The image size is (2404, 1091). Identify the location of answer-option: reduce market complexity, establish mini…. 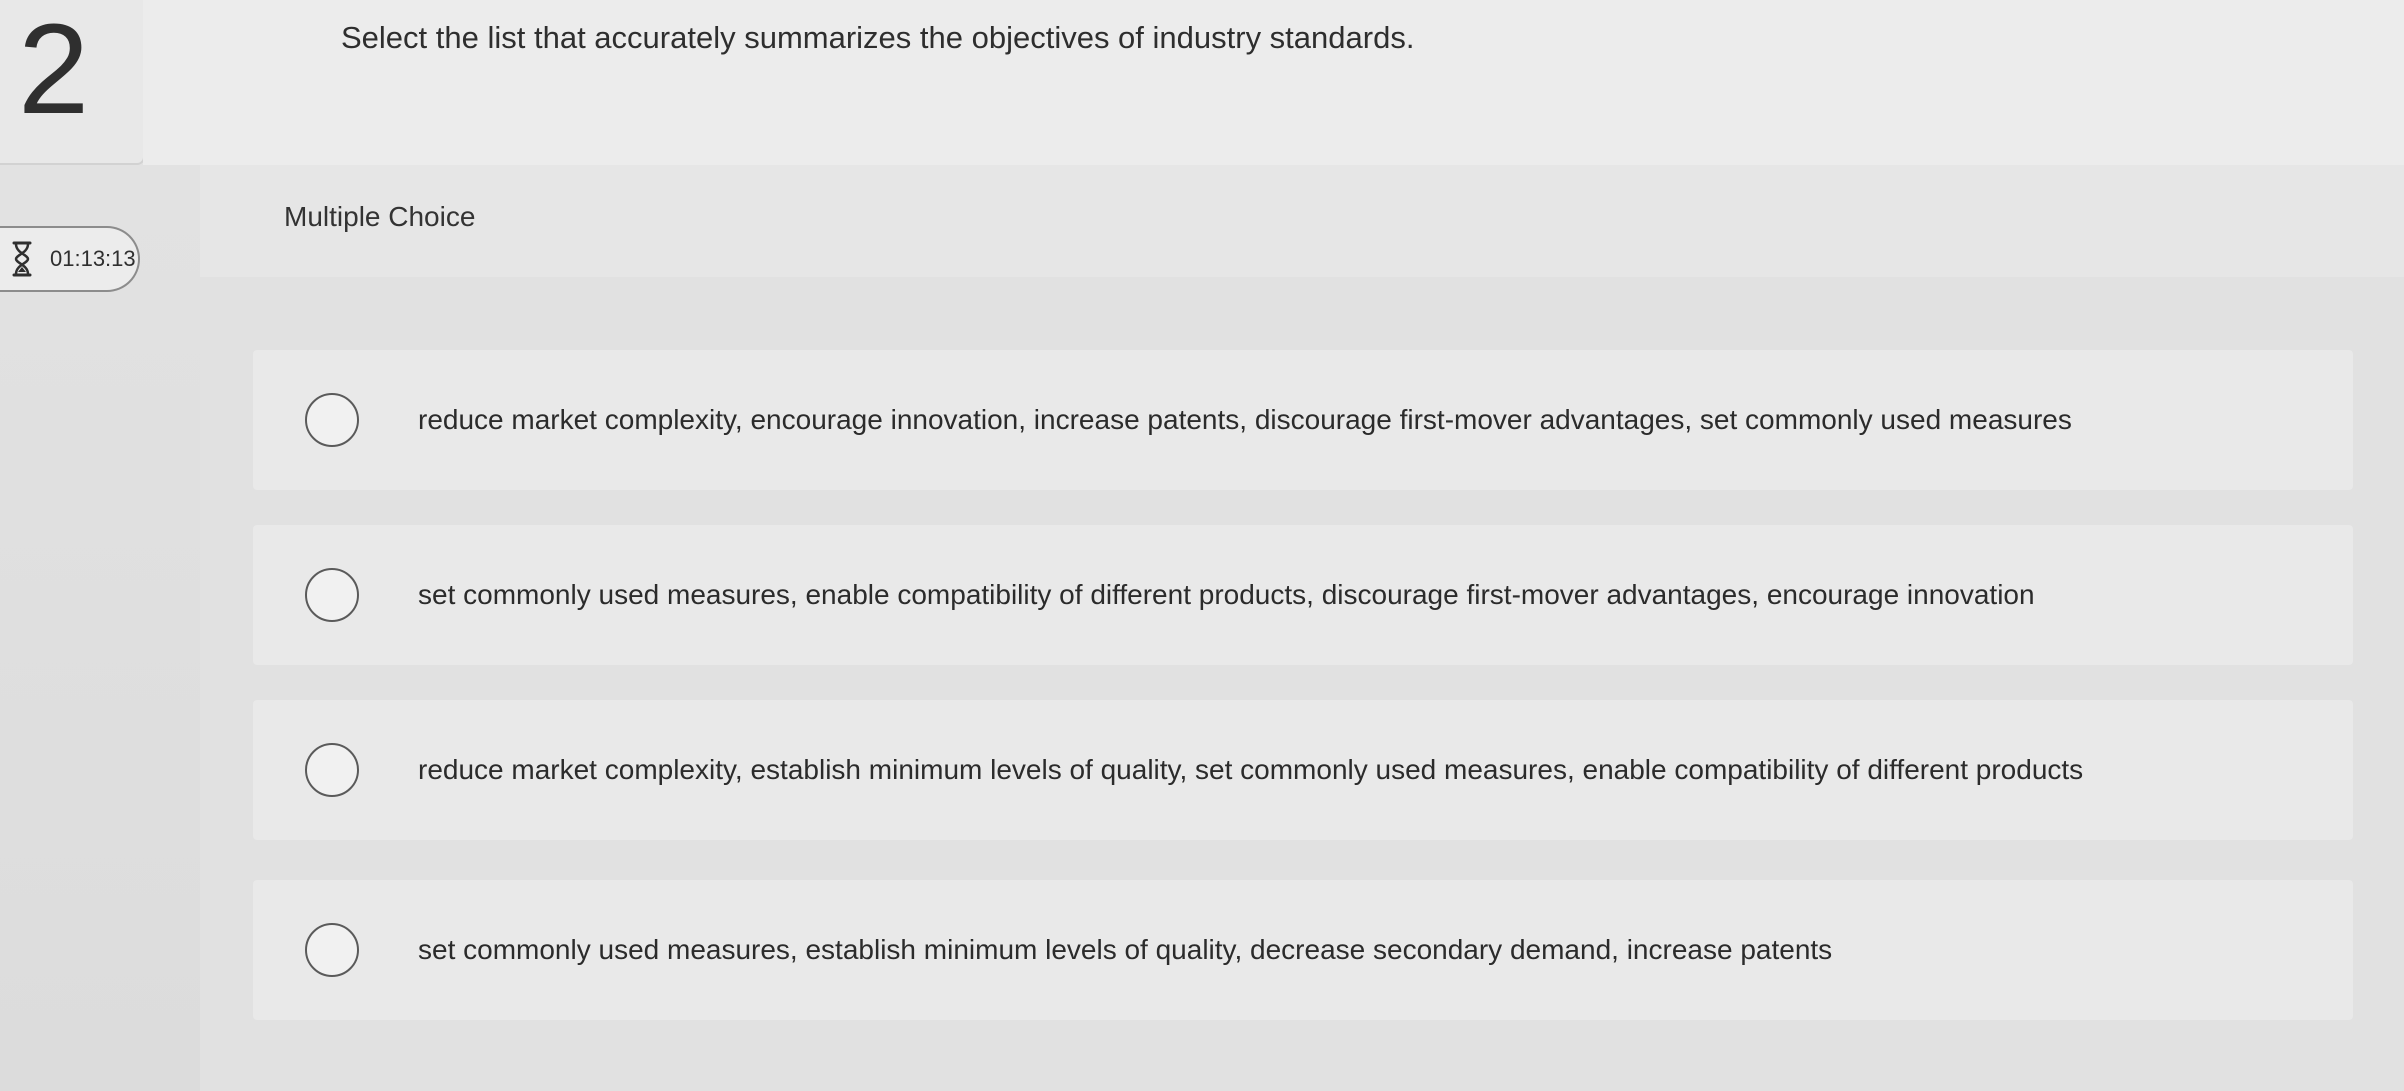
(1303, 770).